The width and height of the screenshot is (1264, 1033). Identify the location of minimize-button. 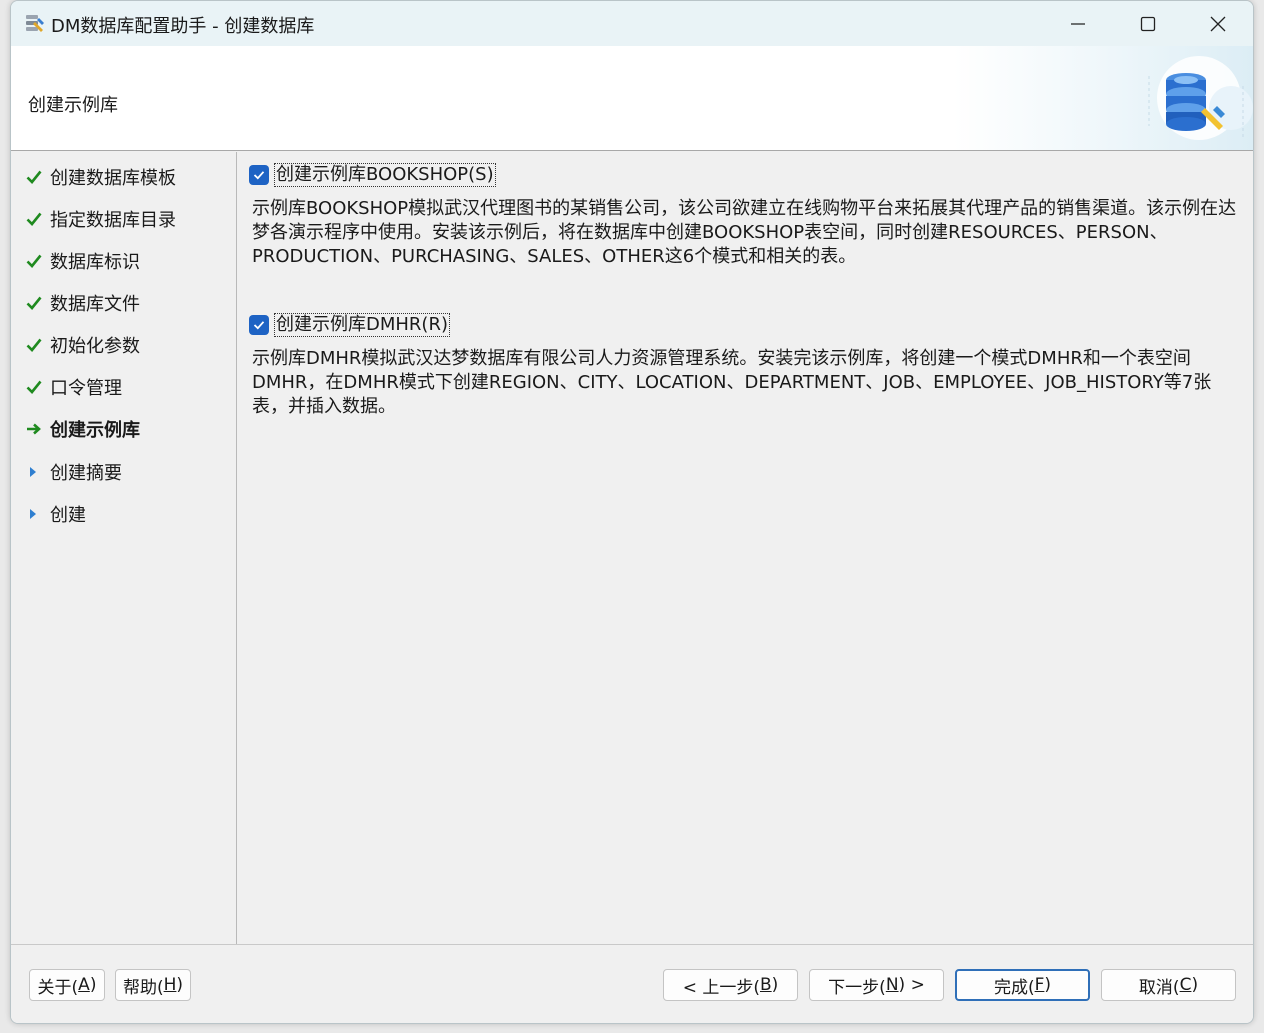
(1078, 23).